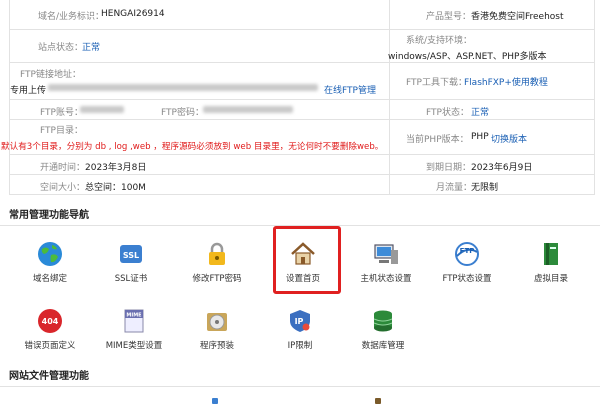 The image size is (600, 404). What do you see at coordinates (61, 48) in the screenshot?
I see `site-status-label: 站点状态：` at bounding box center [61, 48].